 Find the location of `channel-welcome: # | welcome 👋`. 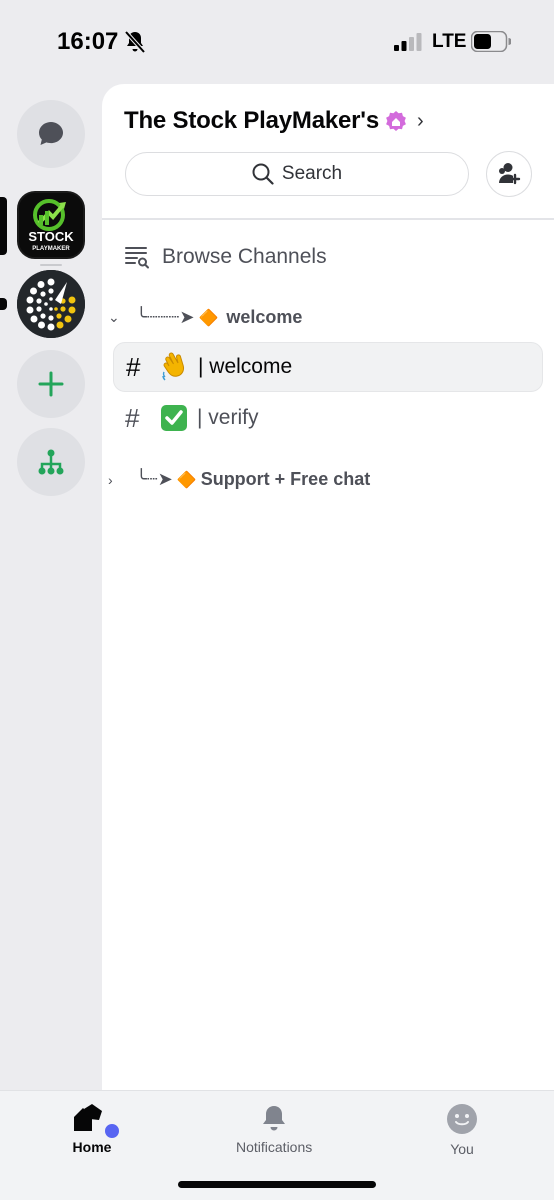

channel-welcome: # | welcome 👋 is located at coordinates (328, 367).